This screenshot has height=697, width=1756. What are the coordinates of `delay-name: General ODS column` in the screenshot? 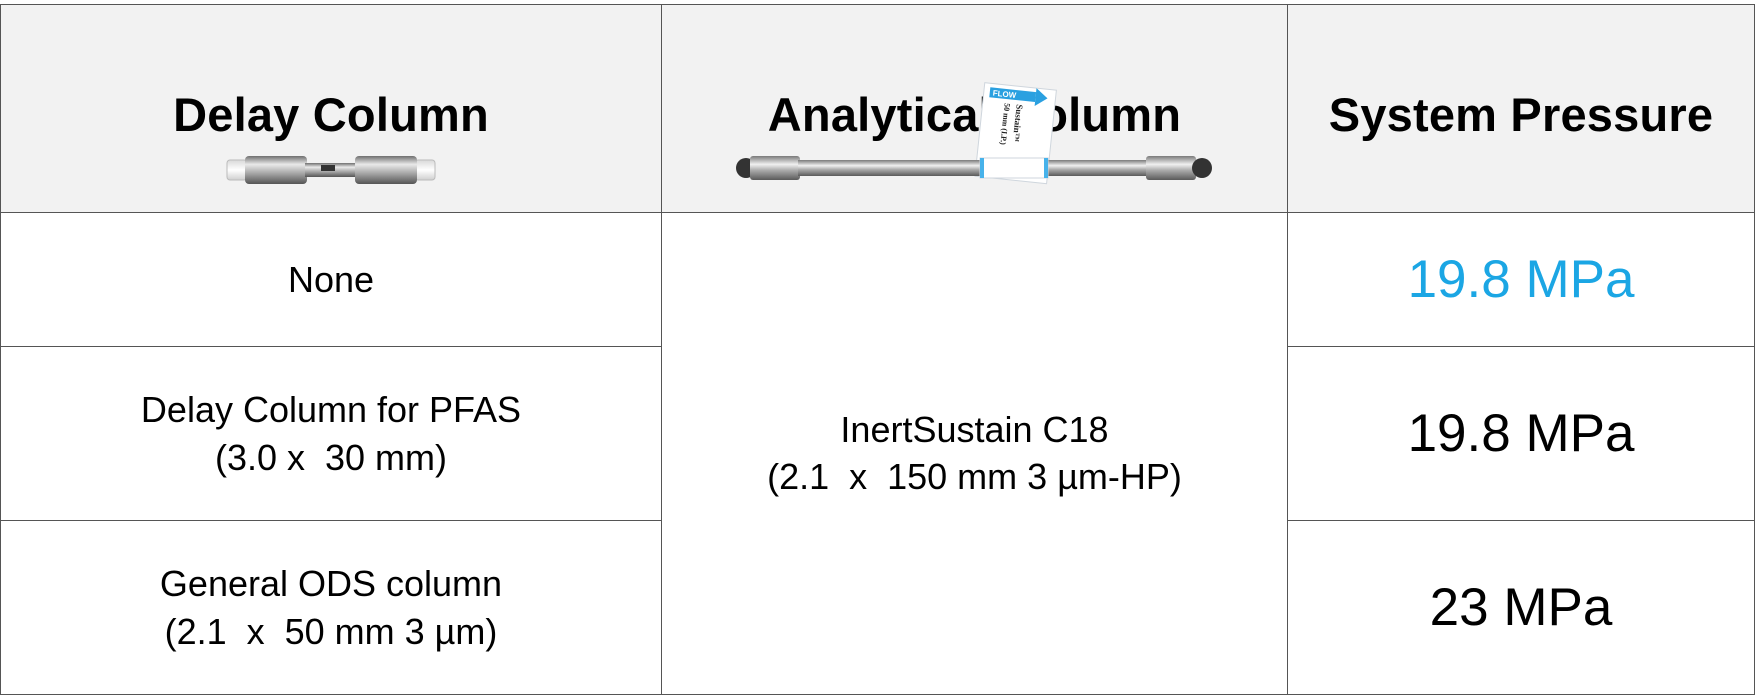 It's located at (331, 584).